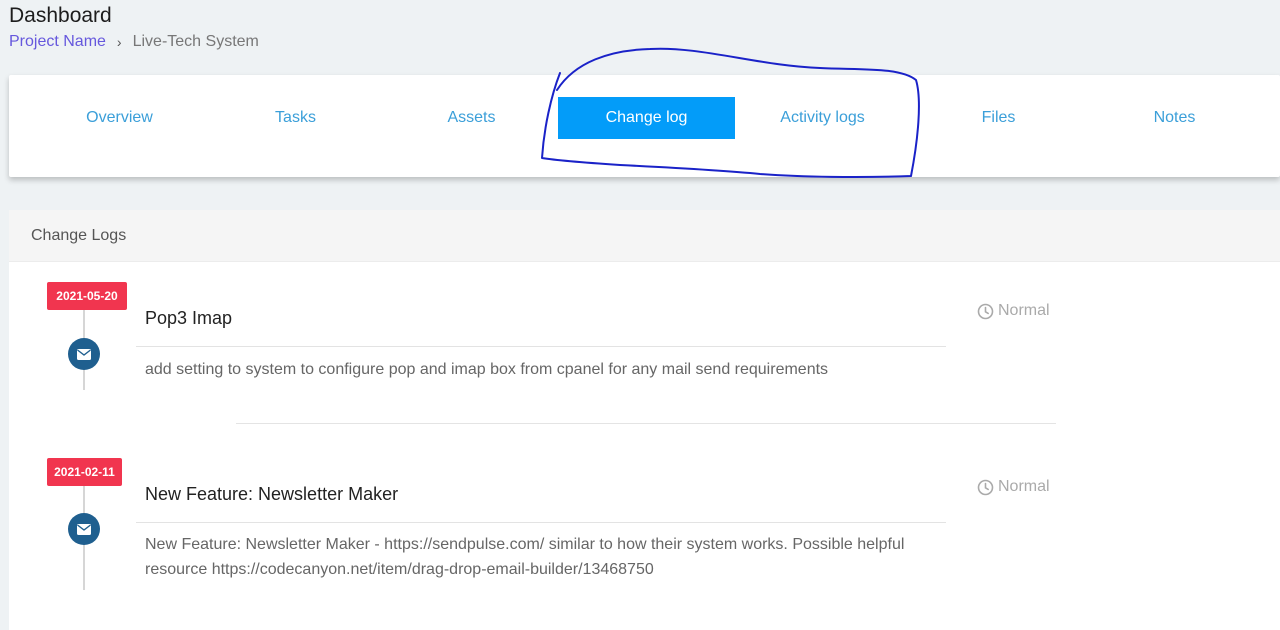 The height and width of the screenshot is (630, 1280). Describe the element at coordinates (57, 42) in the screenshot. I see `breadcrumb-project-link: Project Name` at that location.